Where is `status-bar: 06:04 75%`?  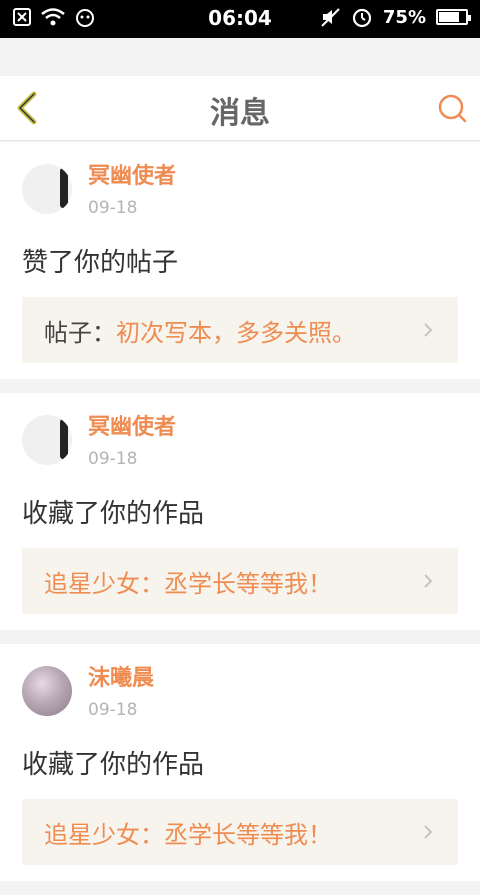
status-bar: 06:04 75% is located at coordinates (240, 19).